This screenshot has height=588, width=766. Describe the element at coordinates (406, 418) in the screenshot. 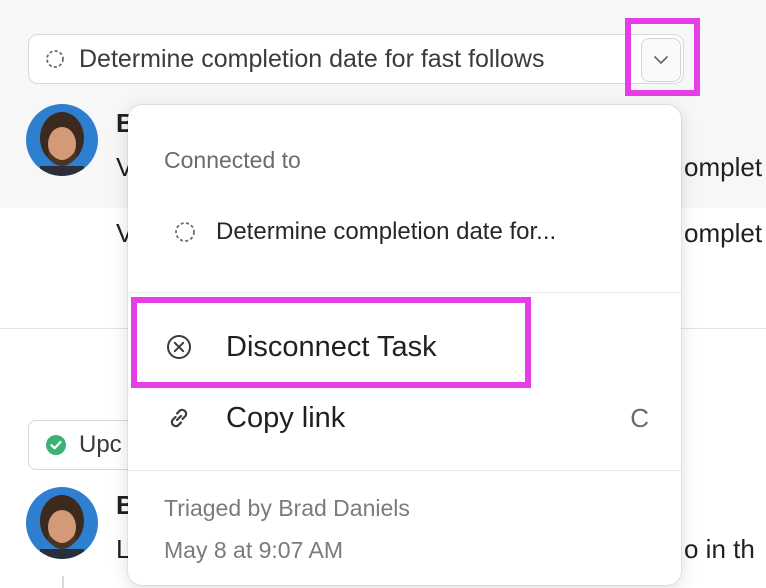

I see `copy-link-menu-item: Copy link C` at that location.